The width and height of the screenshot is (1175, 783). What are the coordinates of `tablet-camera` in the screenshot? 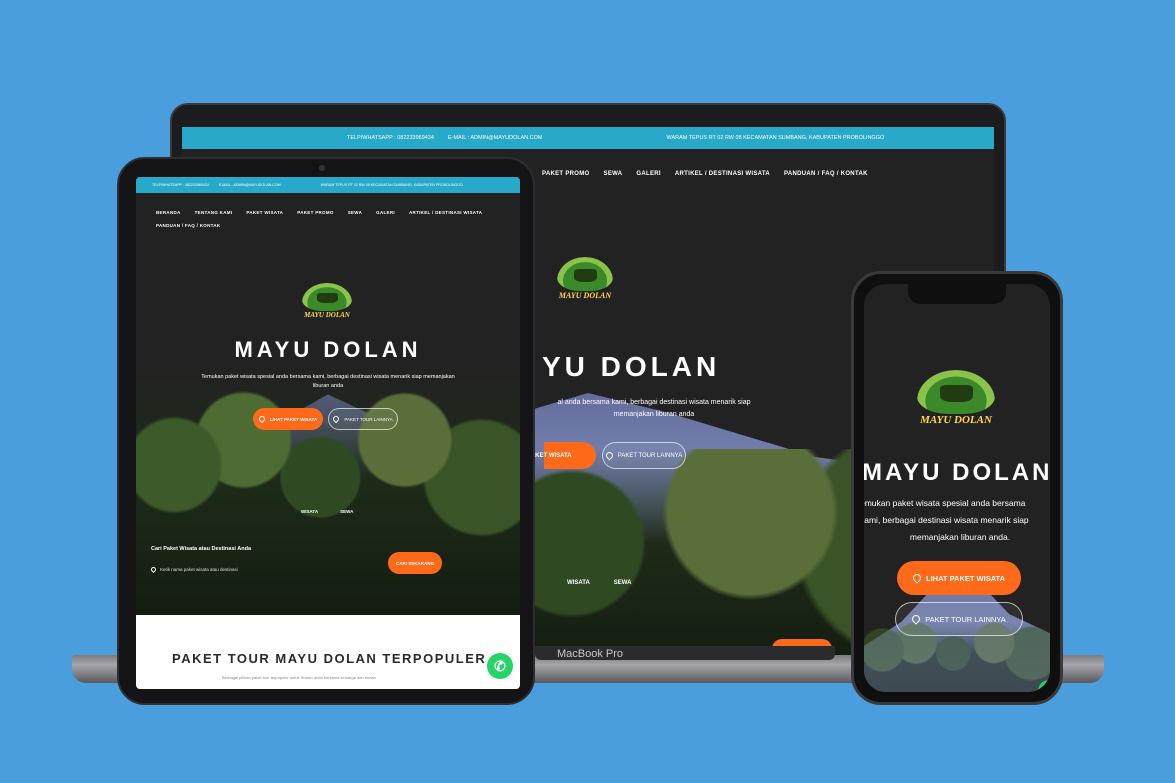 It's located at (322, 168).